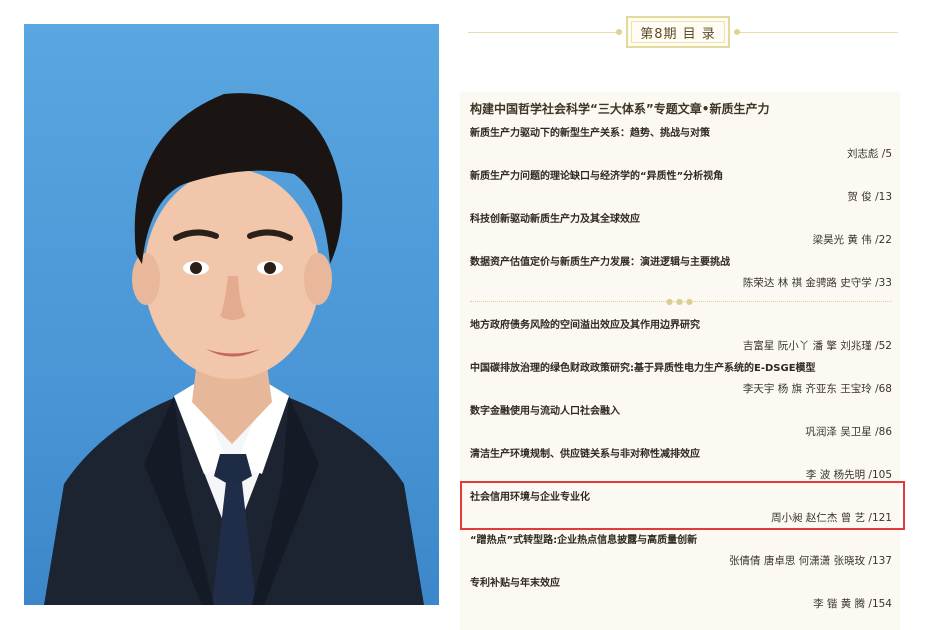 The image size is (933, 630). What do you see at coordinates (590, 133) in the screenshot?
I see `article-title: 新质生产力驱动下的新型生产关系：趋势、挑战与对策` at bounding box center [590, 133].